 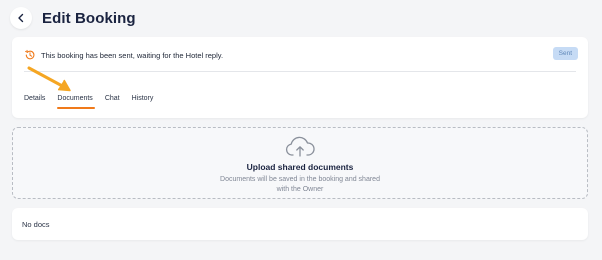 I want to click on documents-list: No docs, so click(x=300, y=224).